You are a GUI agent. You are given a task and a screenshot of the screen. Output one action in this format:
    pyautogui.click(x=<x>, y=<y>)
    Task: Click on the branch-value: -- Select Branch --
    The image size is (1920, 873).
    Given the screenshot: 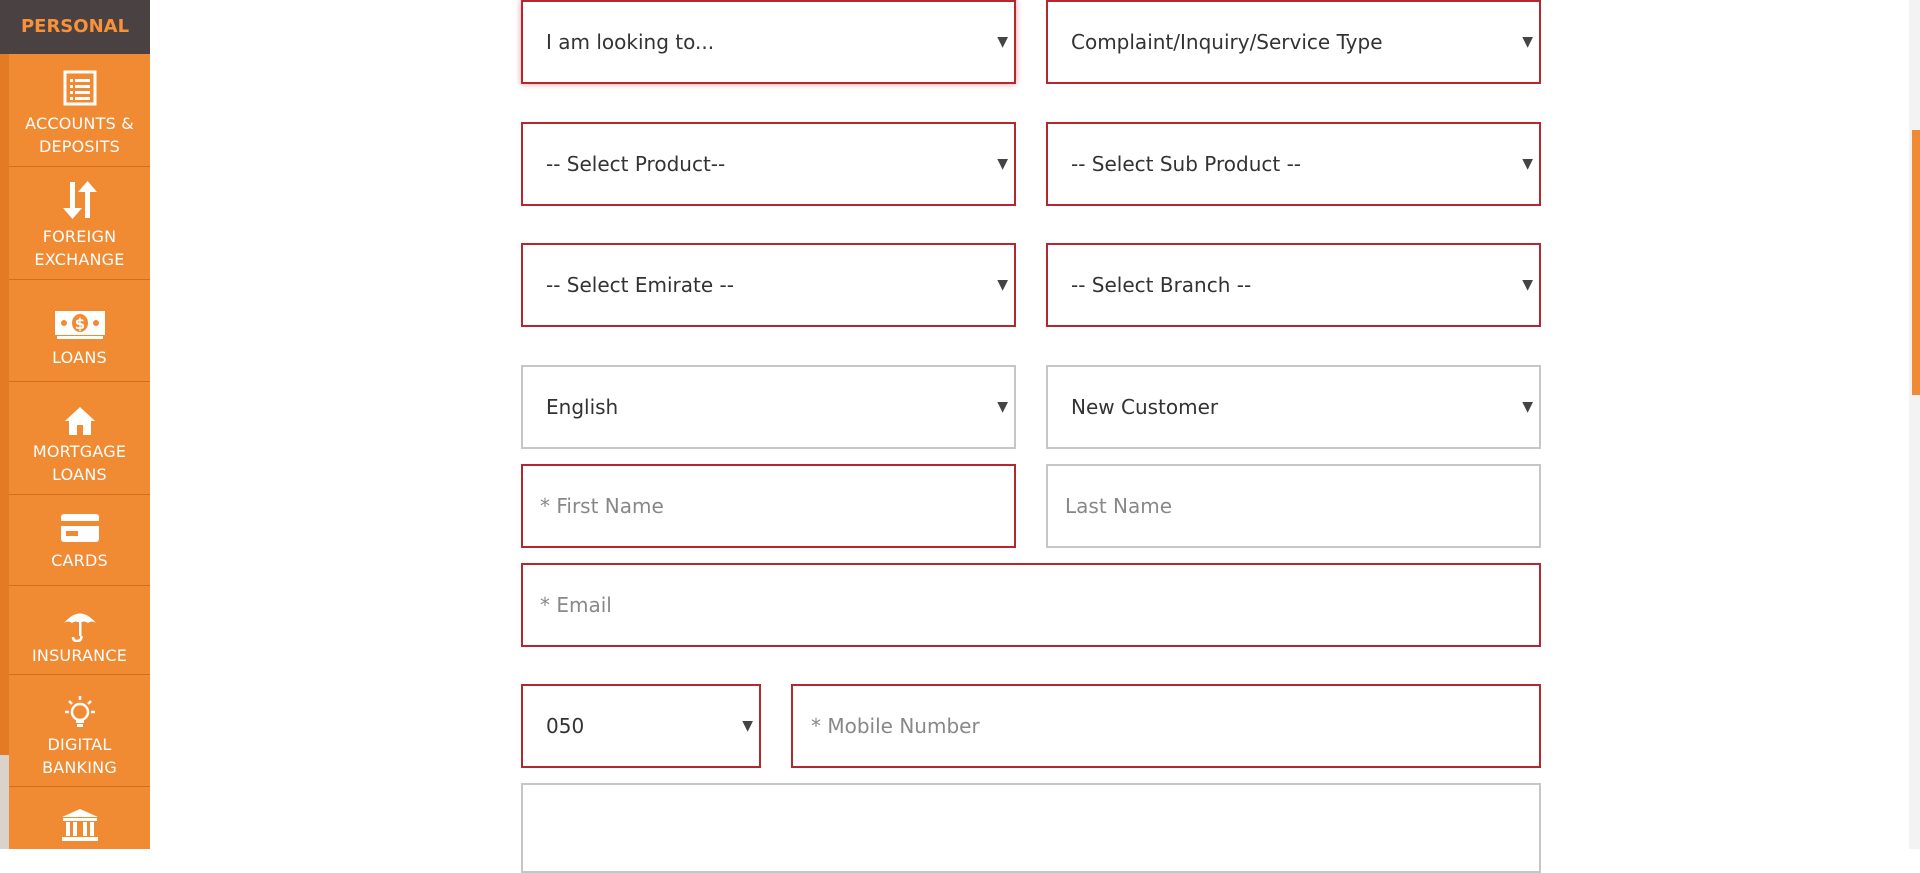 What is the action you would take?
    pyautogui.click(x=1161, y=285)
    